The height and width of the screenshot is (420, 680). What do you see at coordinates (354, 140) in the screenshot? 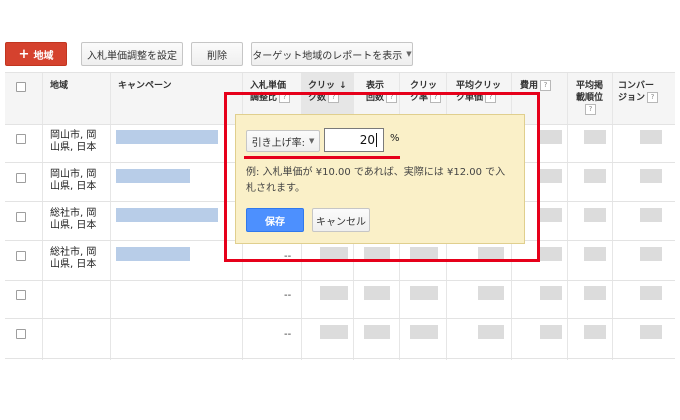
I see `percent-input: 20` at bounding box center [354, 140].